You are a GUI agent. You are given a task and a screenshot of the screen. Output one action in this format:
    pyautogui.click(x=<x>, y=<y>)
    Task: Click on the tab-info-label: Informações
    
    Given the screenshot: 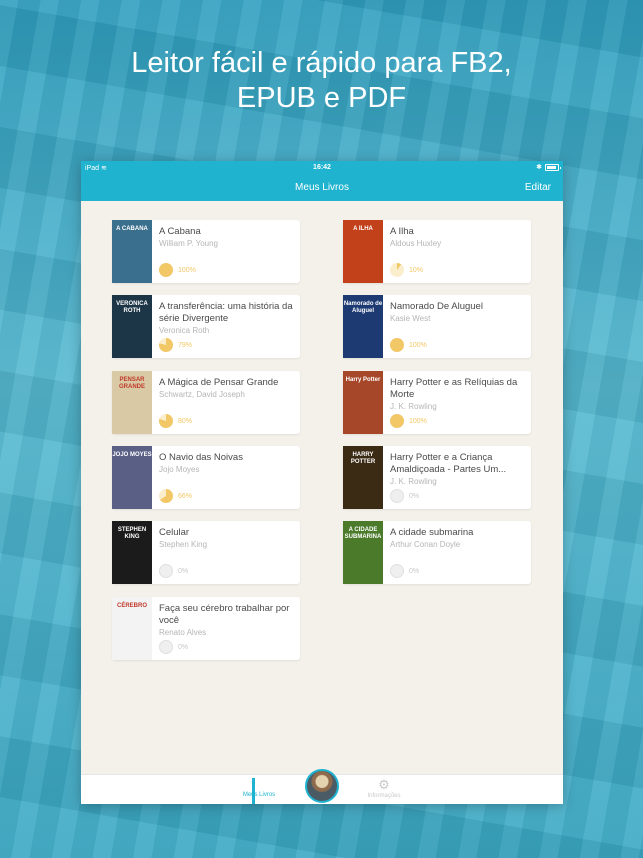 What is the action you would take?
    pyautogui.click(x=384, y=796)
    